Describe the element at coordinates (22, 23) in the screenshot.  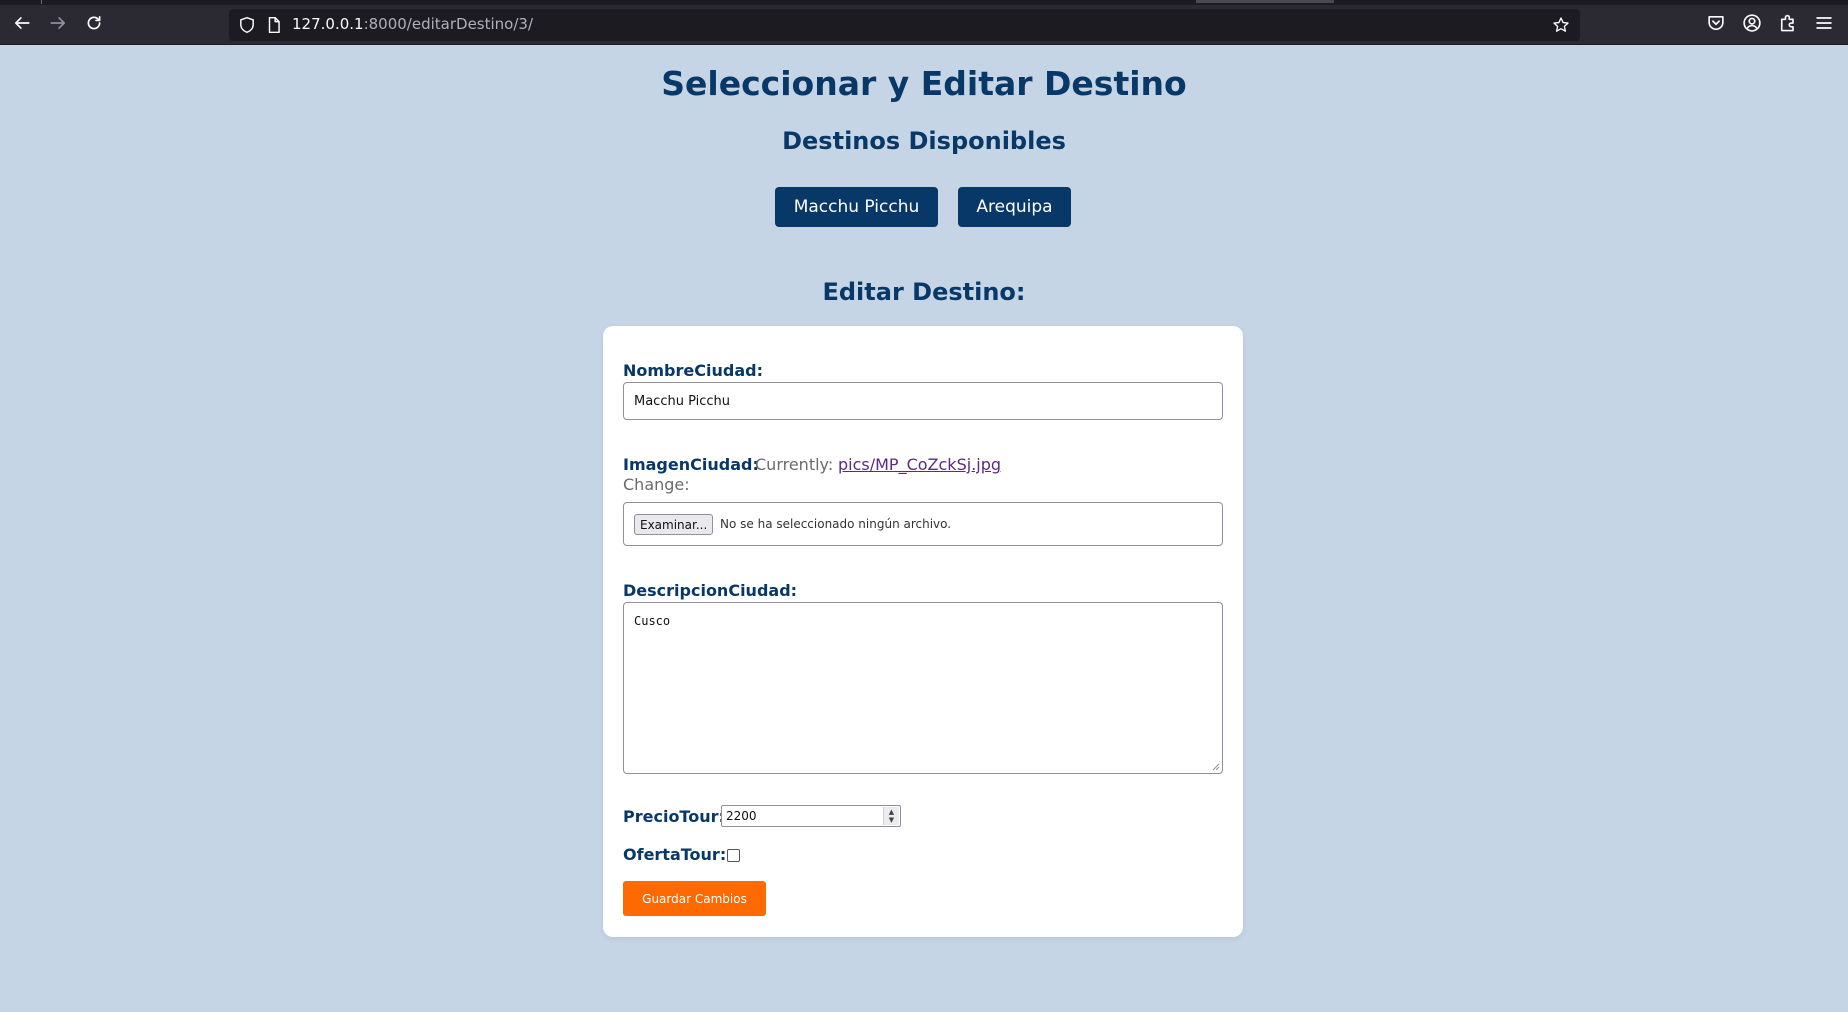
I see `back-arrow-icon` at that location.